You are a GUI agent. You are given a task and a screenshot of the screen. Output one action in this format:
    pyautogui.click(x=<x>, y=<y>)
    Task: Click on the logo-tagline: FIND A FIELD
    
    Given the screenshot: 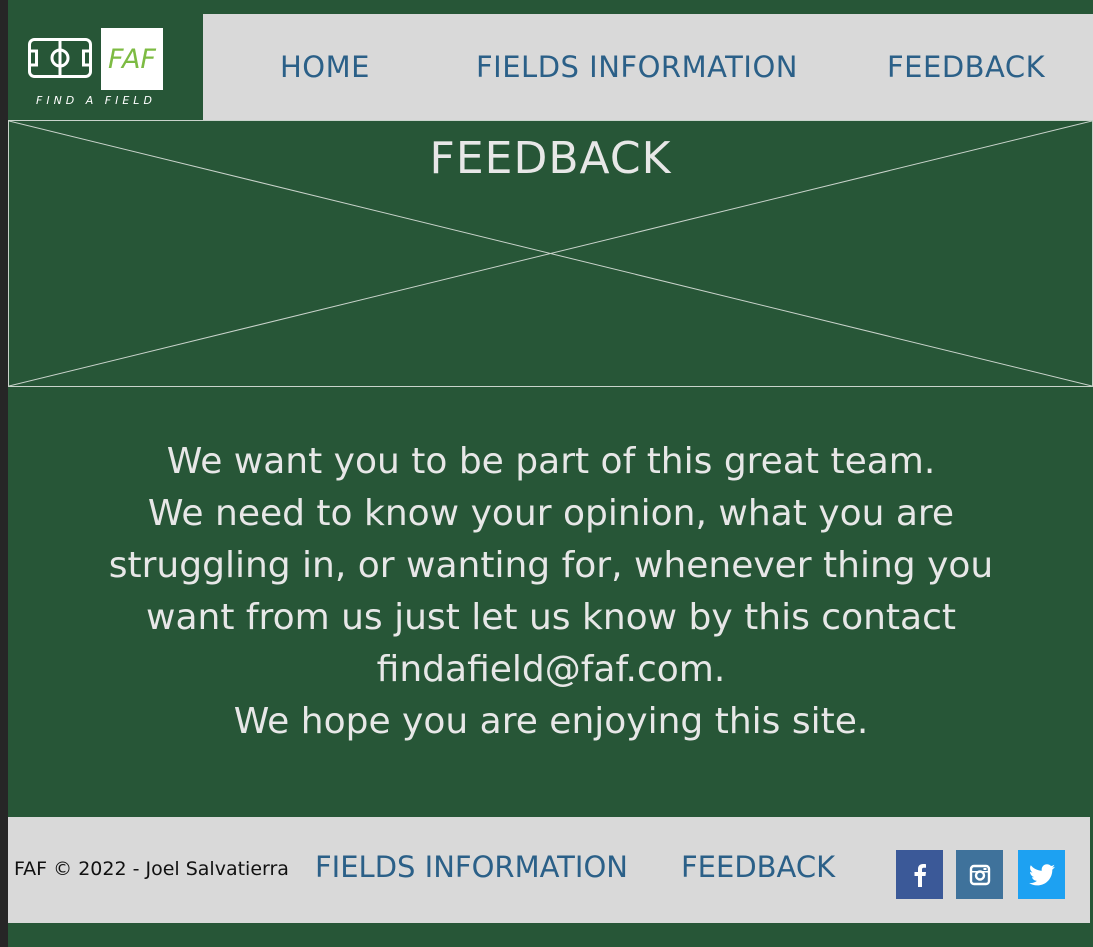 What is the action you would take?
    pyautogui.click(x=96, y=100)
    